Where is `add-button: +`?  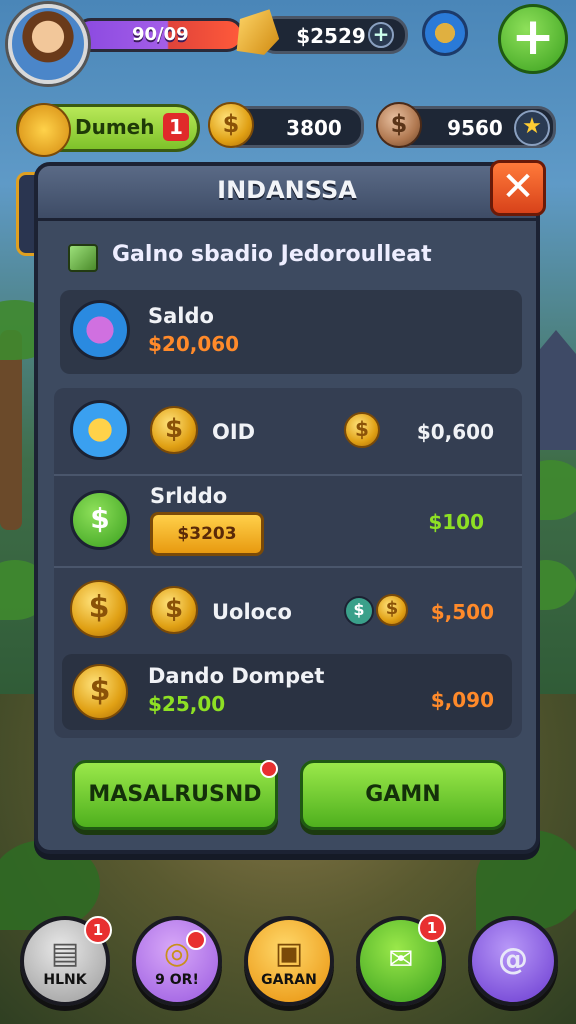 add-button: + is located at coordinates (533, 39).